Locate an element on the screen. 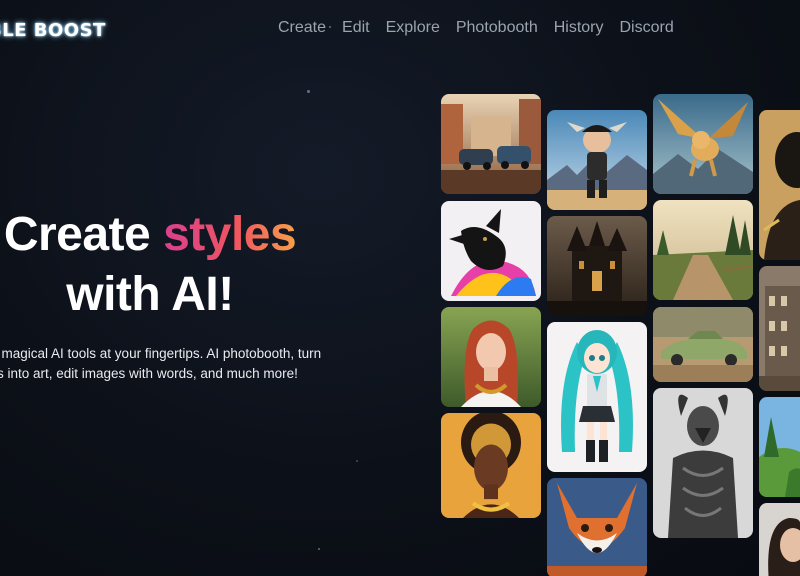 The width and height of the screenshot is (800, 576). woman-portrait-image is located at coordinates (779, 539).